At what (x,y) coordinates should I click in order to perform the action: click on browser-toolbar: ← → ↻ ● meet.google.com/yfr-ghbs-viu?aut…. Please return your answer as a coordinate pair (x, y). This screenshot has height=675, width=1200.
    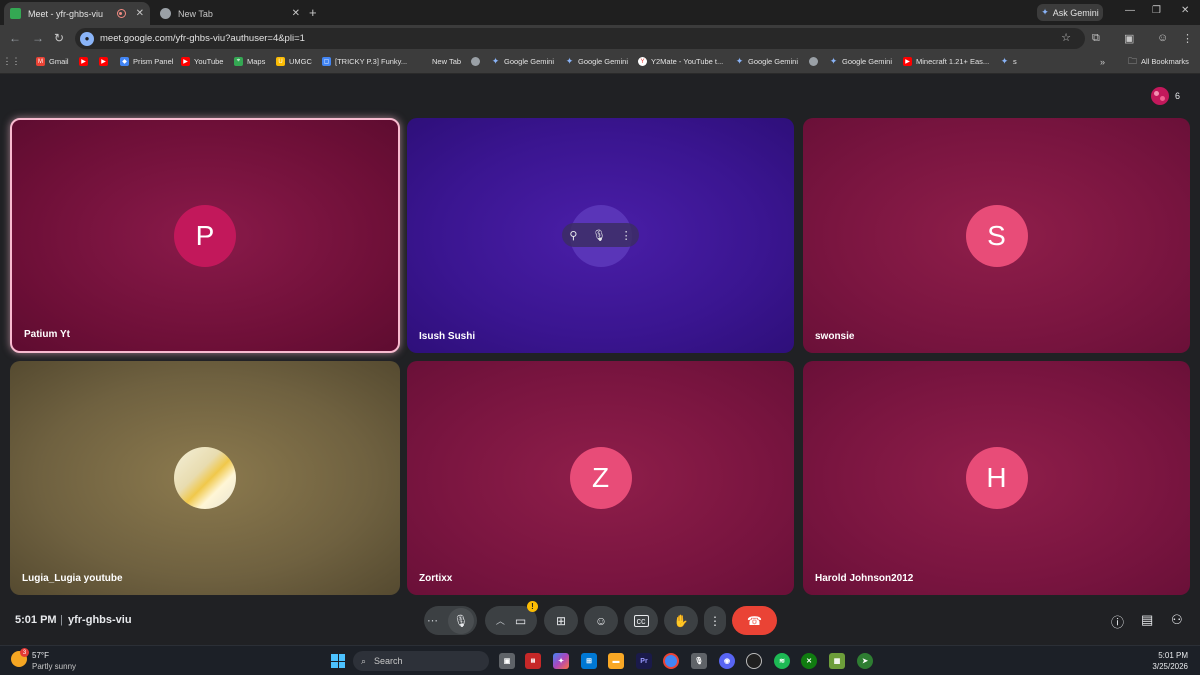
    Looking at the image, I should click on (600, 38).